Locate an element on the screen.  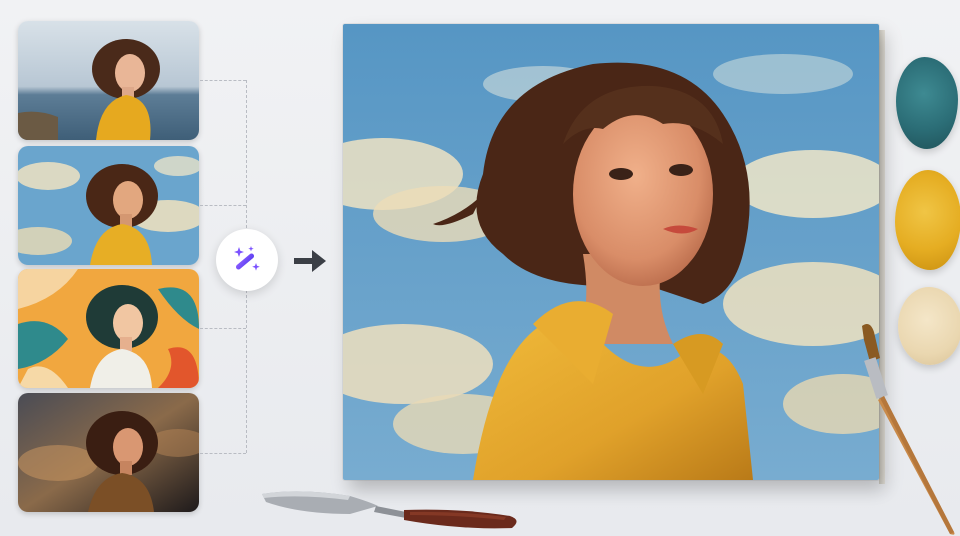
thumbnail-original-photo is located at coordinates (108, 80).